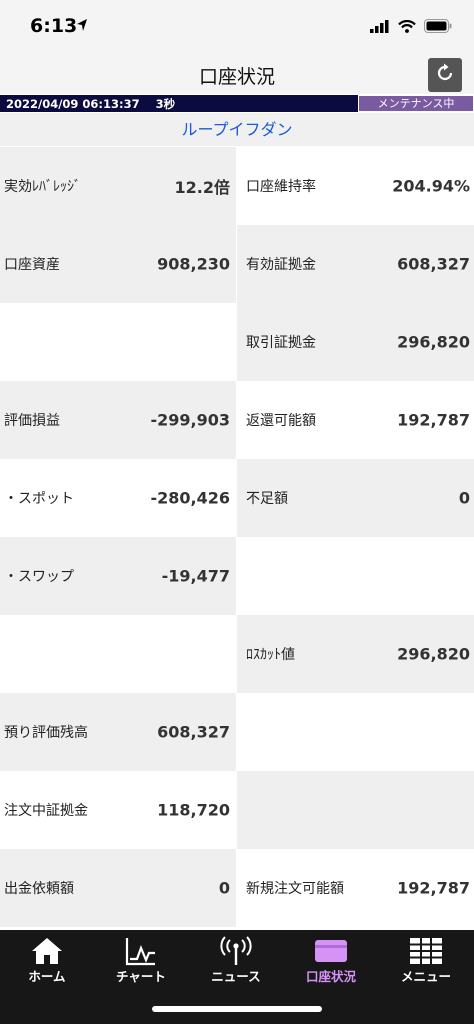  I want to click on refundable-amount-cell: 返還可能額 192,787, so click(355, 420).